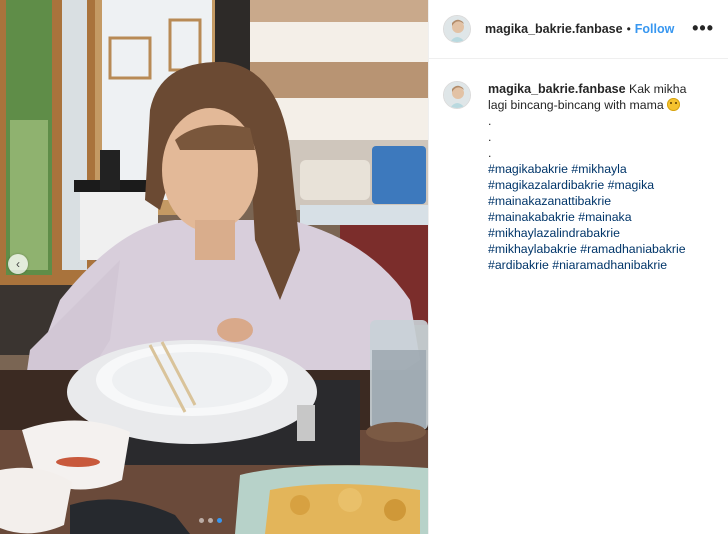 The image size is (728, 534). I want to click on carousel-prev-button: ‹, so click(18, 264).